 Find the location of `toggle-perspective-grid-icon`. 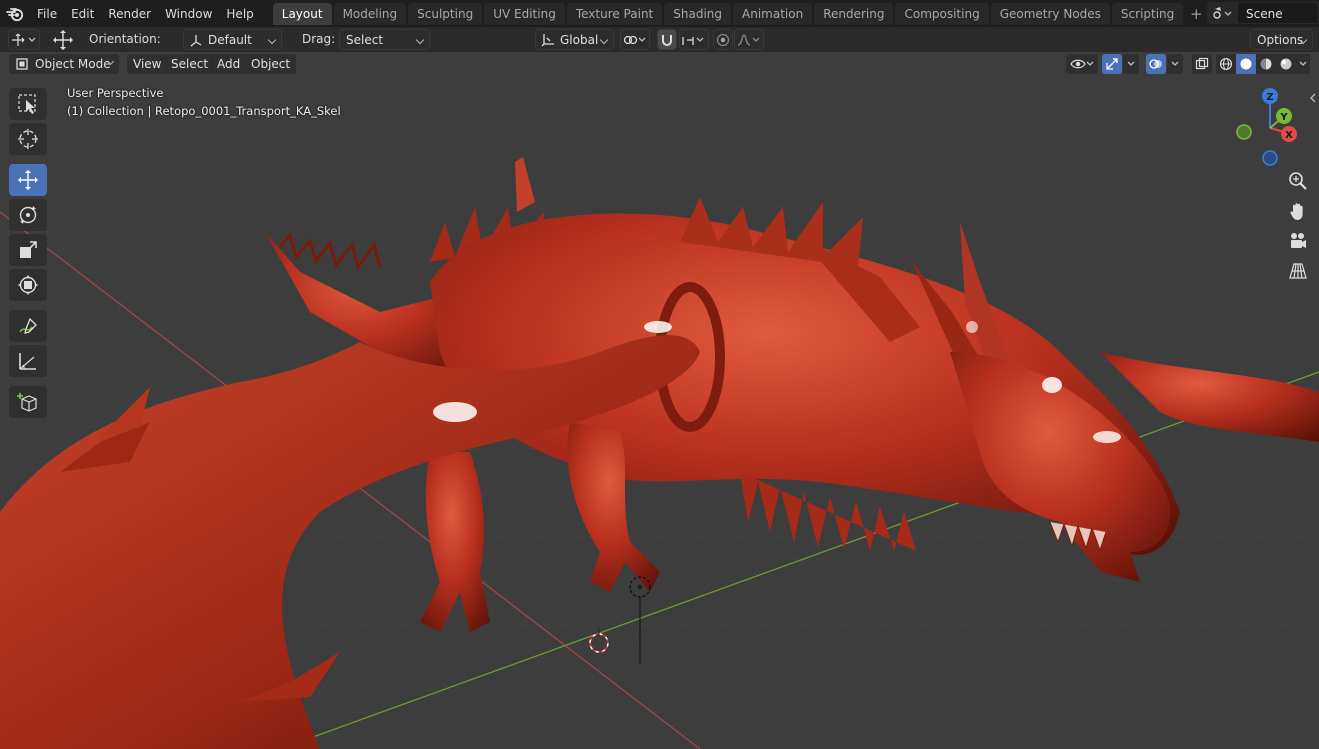

toggle-perspective-grid-icon is located at coordinates (1298, 271).